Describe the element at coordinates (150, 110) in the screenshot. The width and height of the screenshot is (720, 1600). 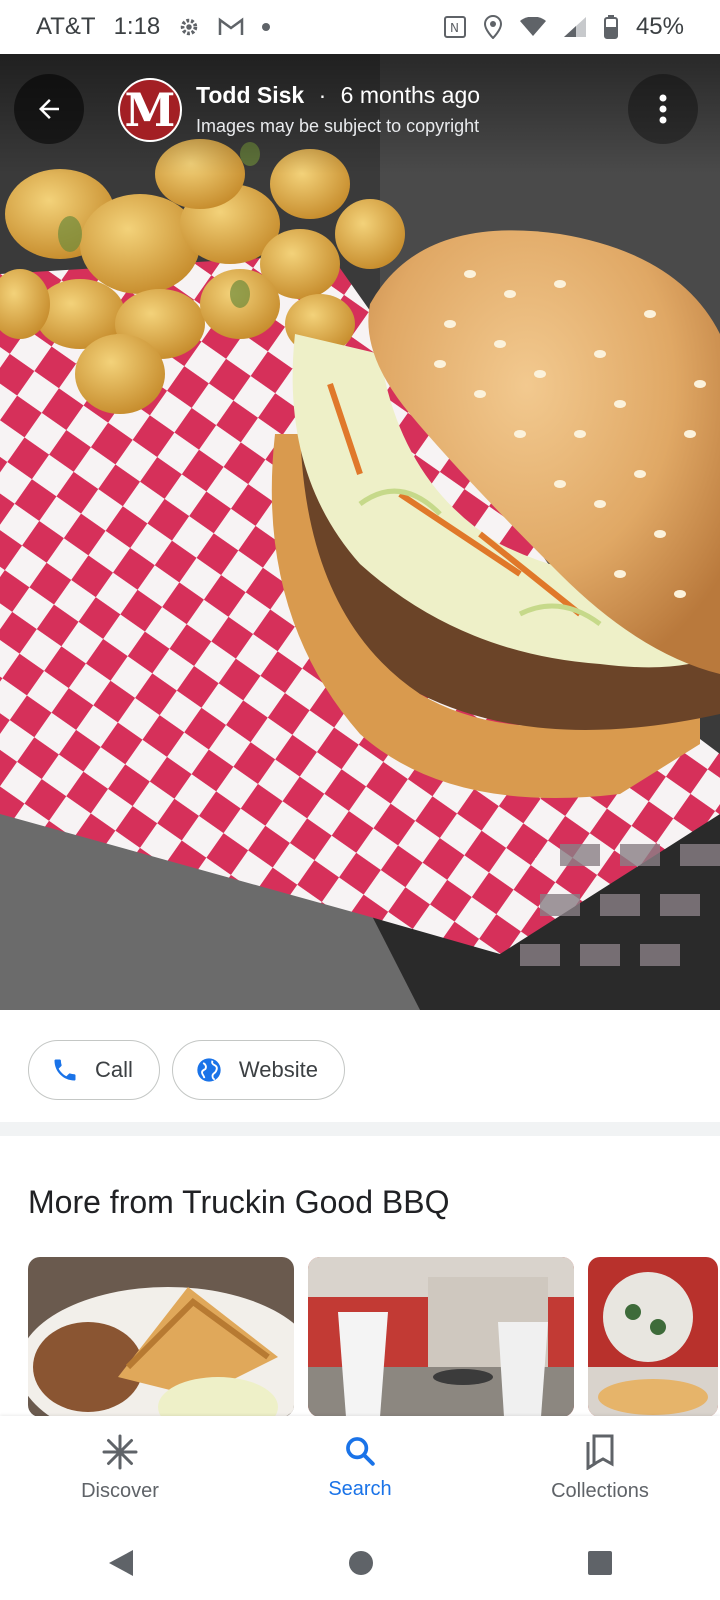
I see `author-avatar: M` at that location.